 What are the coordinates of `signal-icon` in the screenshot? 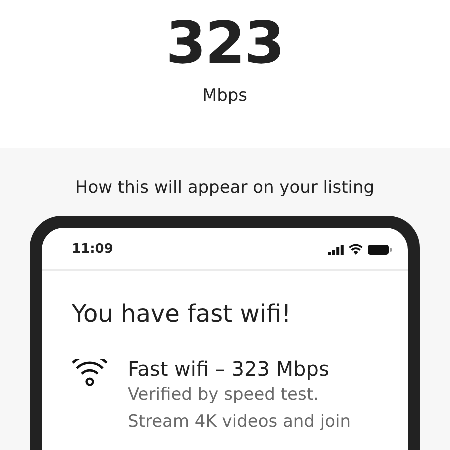 It's located at (336, 249).